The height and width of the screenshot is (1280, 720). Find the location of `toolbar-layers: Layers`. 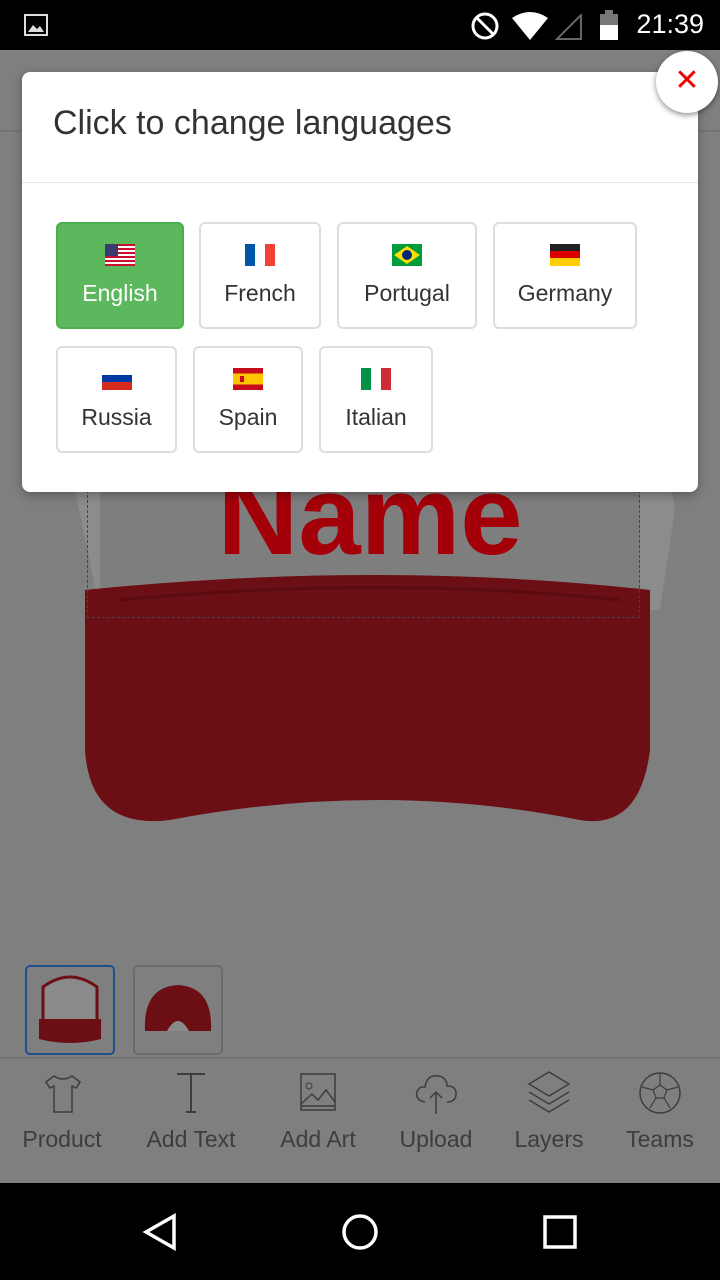

toolbar-layers: Layers is located at coordinates (549, 1111).